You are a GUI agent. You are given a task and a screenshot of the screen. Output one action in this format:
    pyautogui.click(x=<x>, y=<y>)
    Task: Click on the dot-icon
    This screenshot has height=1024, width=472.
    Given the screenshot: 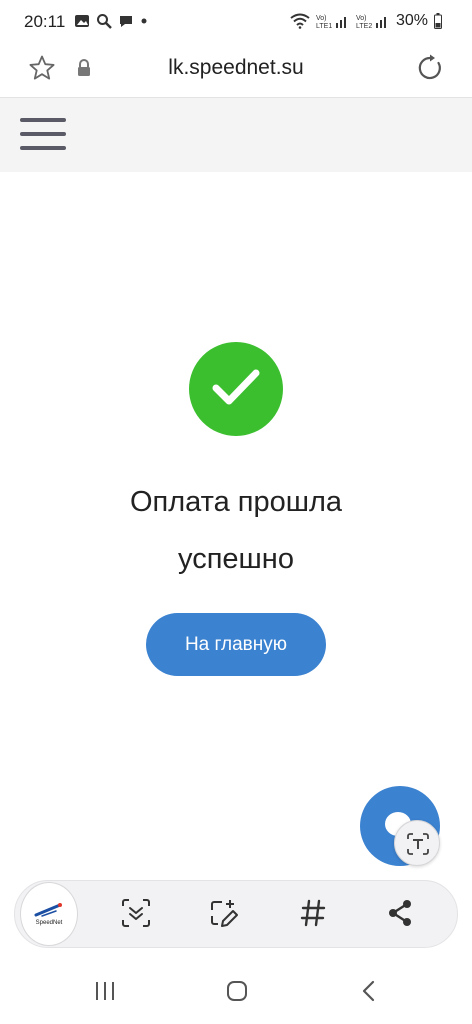 What is the action you would take?
    pyautogui.click(x=144, y=21)
    